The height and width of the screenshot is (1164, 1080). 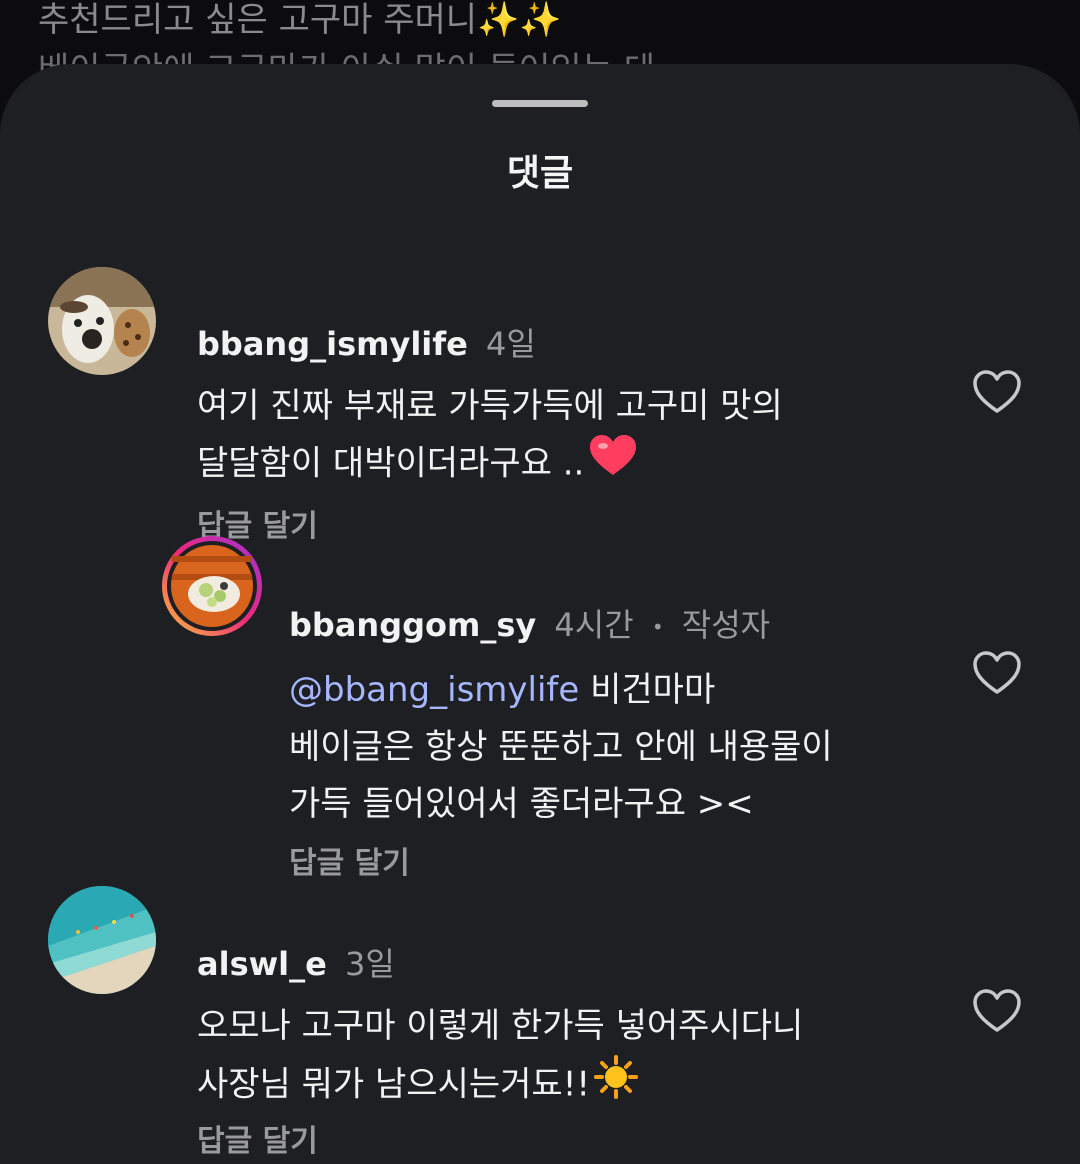 I want to click on comment-text: 여기 진짜 부재료 가득가득에 고구미 맛의 달달함이 대박이더라구요 .., so click(x=490, y=436).